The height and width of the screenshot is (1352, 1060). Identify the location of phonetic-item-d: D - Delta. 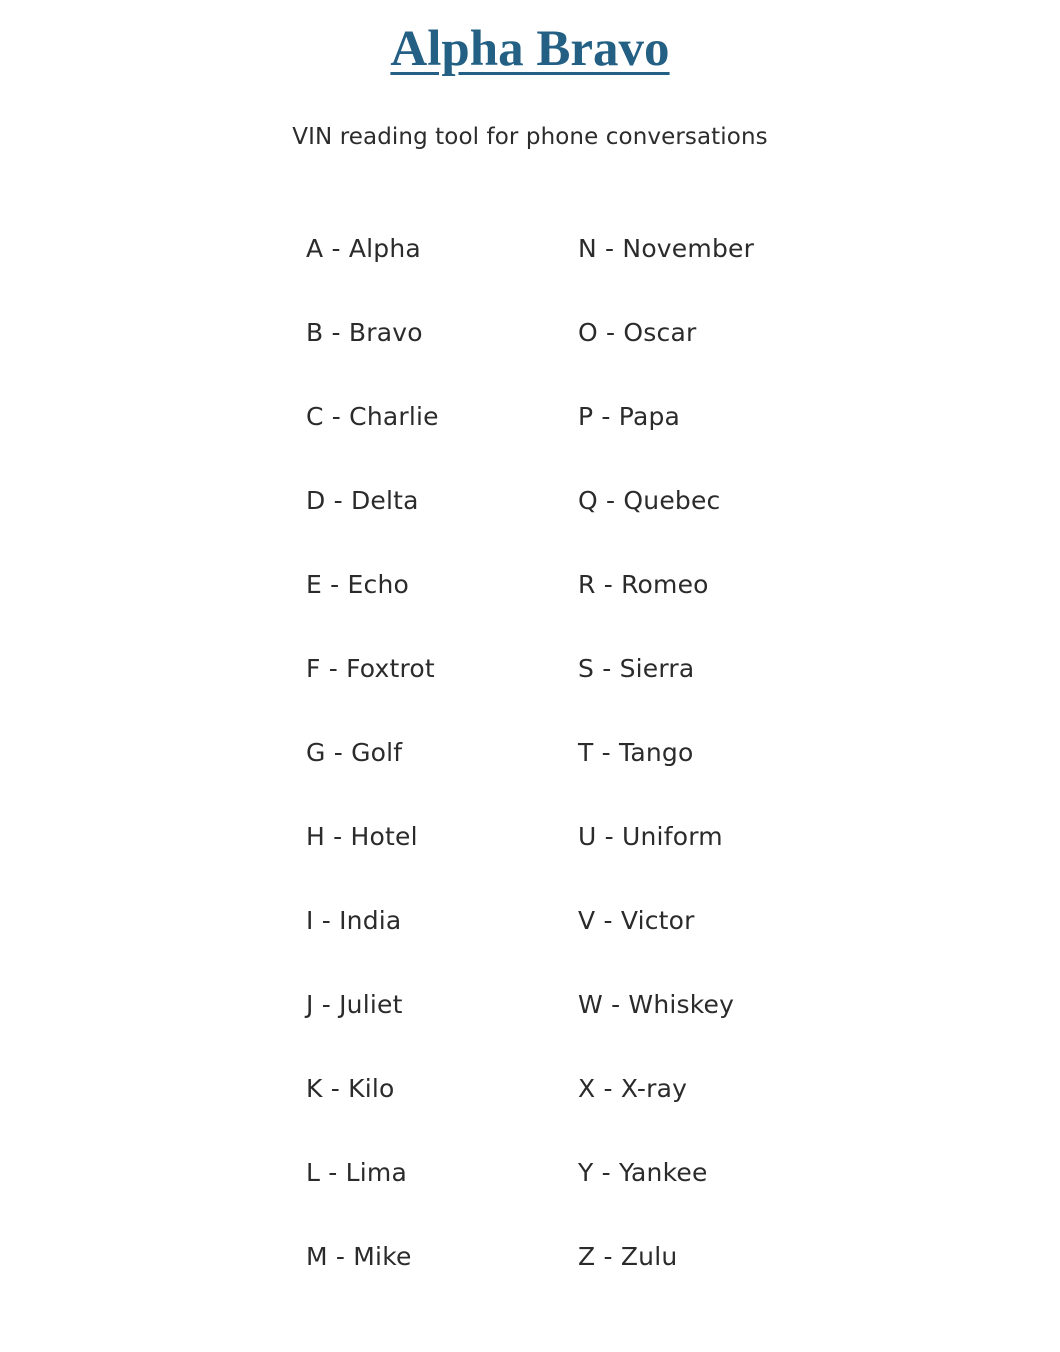
(362, 500).